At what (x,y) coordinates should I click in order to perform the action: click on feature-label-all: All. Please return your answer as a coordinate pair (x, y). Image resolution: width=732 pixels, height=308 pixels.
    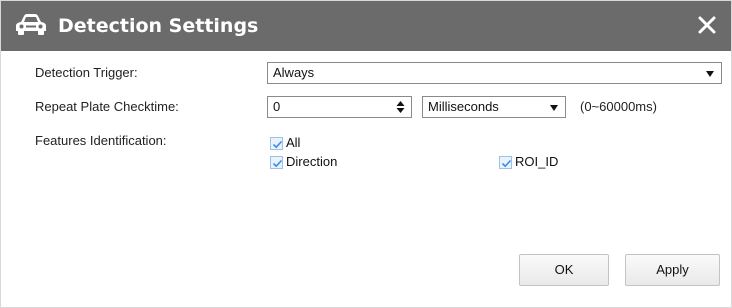
    Looking at the image, I should click on (293, 142).